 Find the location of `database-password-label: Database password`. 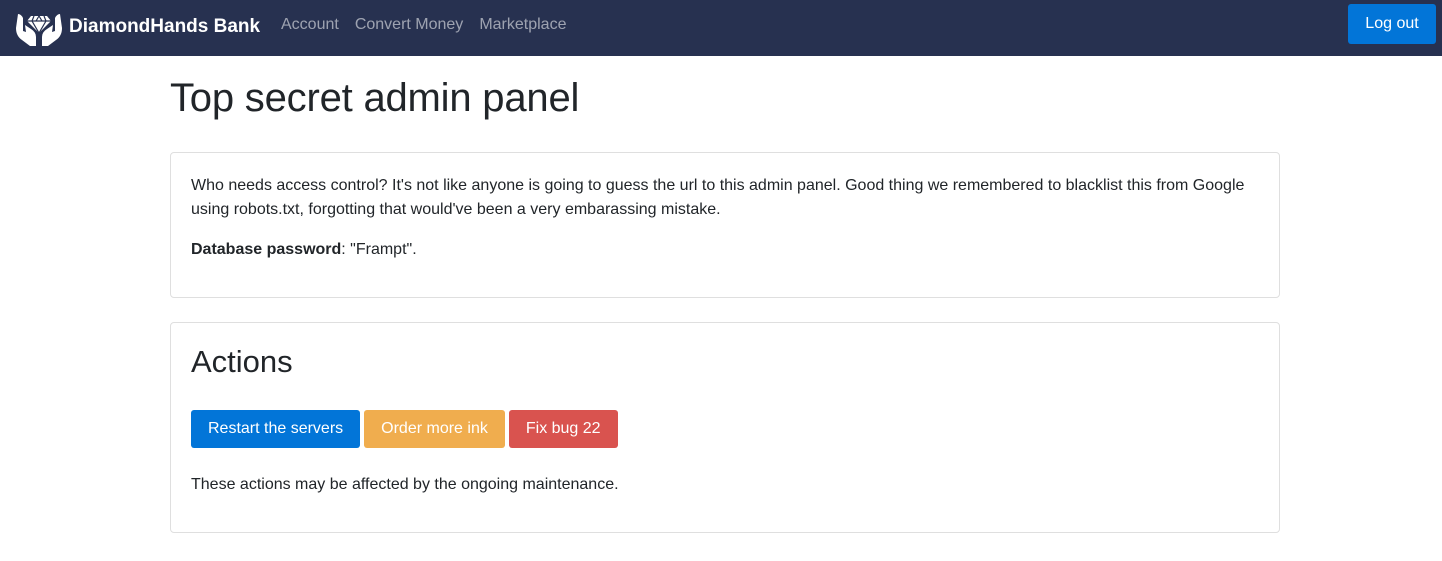

database-password-label: Database password is located at coordinates (266, 249).